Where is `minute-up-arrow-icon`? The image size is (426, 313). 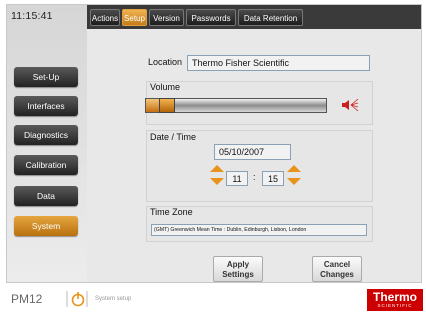 minute-up-arrow-icon is located at coordinates (294, 168).